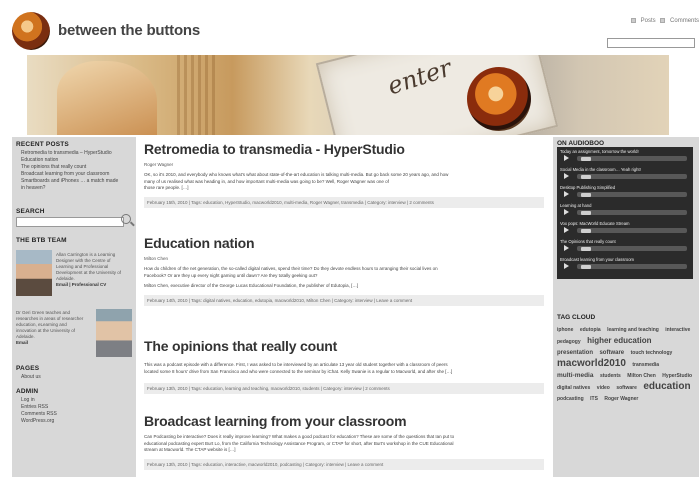 This screenshot has height=477, width=700. I want to click on banner-hand, so click(107, 98).